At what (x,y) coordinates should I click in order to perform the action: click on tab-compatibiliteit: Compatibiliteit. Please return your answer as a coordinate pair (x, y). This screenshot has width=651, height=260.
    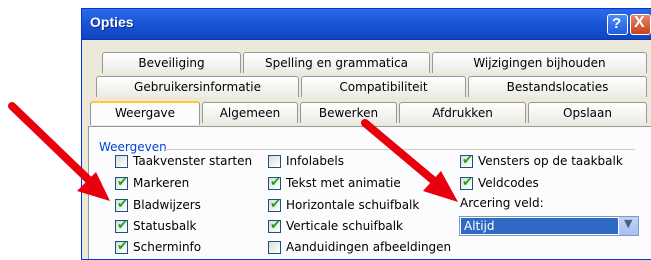
    Looking at the image, I should click on (383, 86).